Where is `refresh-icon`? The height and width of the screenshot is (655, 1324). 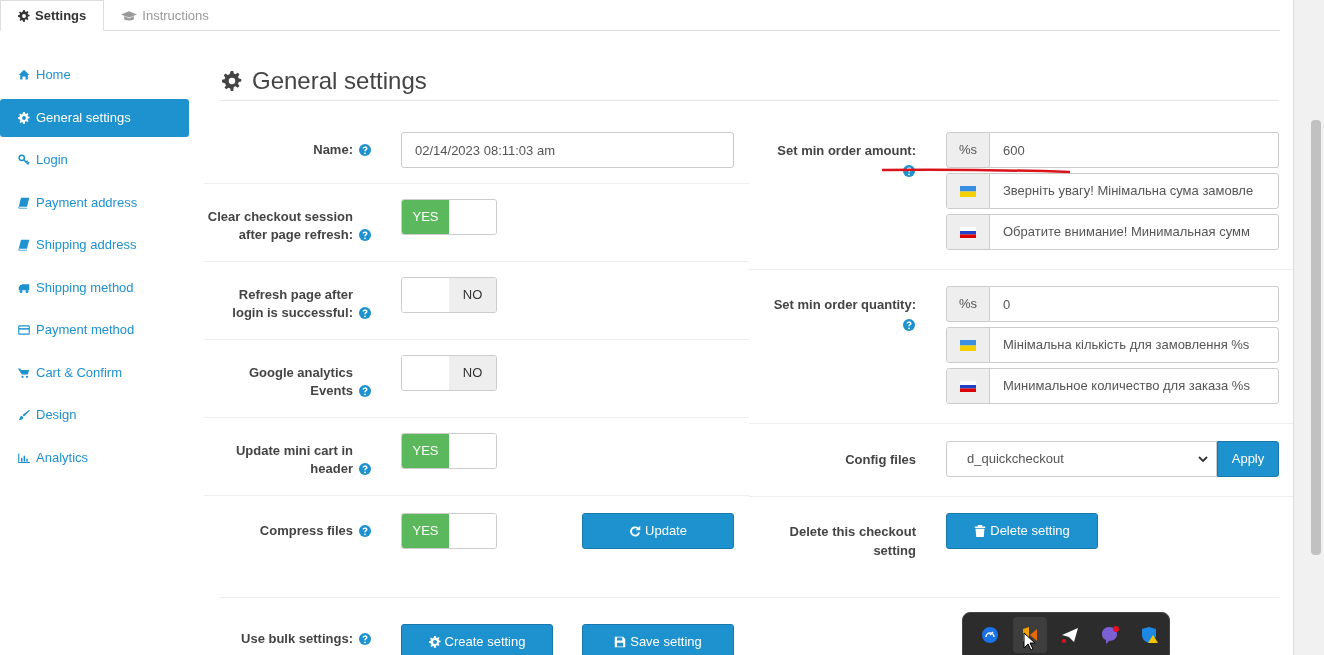
refresh-icon is located at coordinates (635, 531).